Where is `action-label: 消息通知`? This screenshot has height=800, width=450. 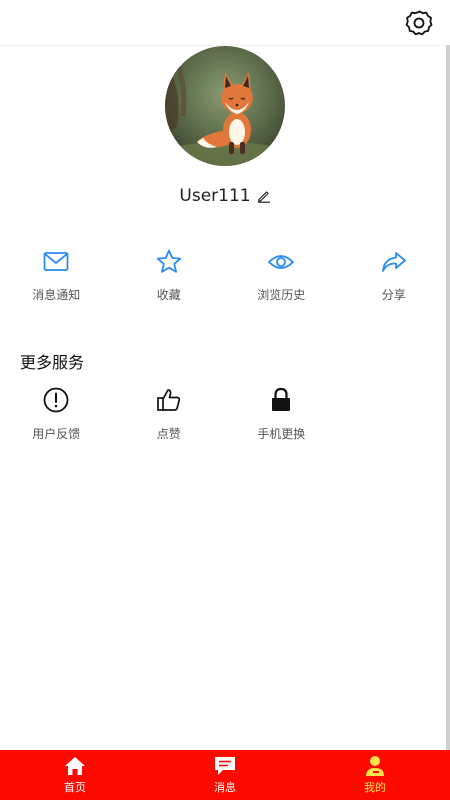
action-label: 消息通知 is located at coordinates (56, 295).